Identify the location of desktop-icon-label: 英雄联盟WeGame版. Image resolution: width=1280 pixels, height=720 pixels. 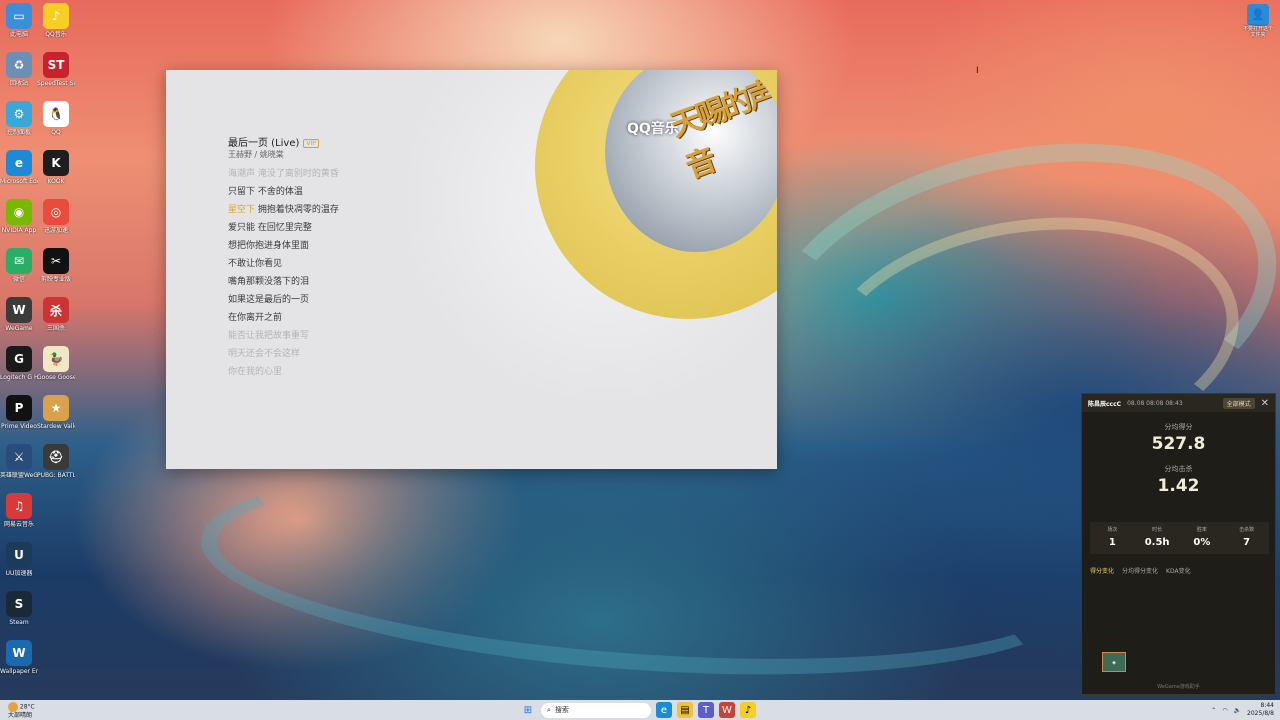
(19, 475).